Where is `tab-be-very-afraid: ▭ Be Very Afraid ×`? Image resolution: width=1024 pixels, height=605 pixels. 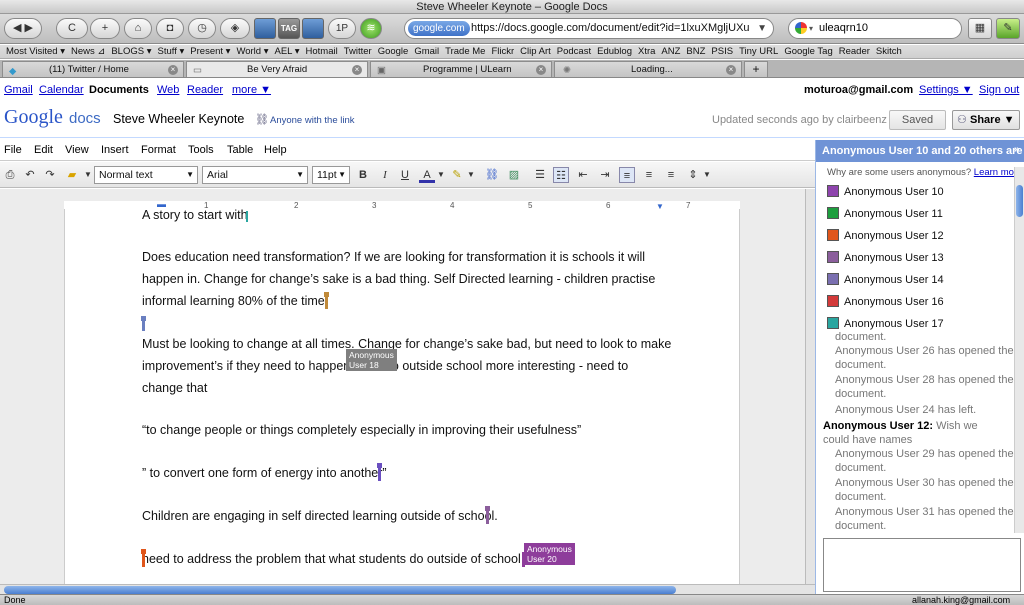
tab-be-very-afraid: ▭ Be Very Afraid × is located at coordinates (277, 69).